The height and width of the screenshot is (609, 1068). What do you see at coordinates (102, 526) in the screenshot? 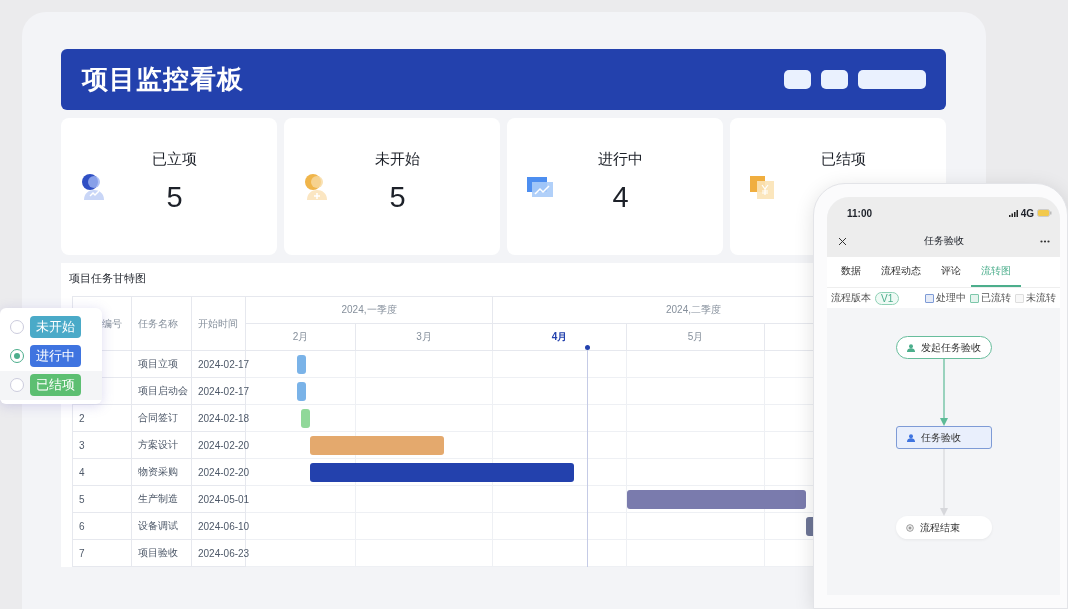
I see `table-cell: 6` at bounding box center [102, 526].